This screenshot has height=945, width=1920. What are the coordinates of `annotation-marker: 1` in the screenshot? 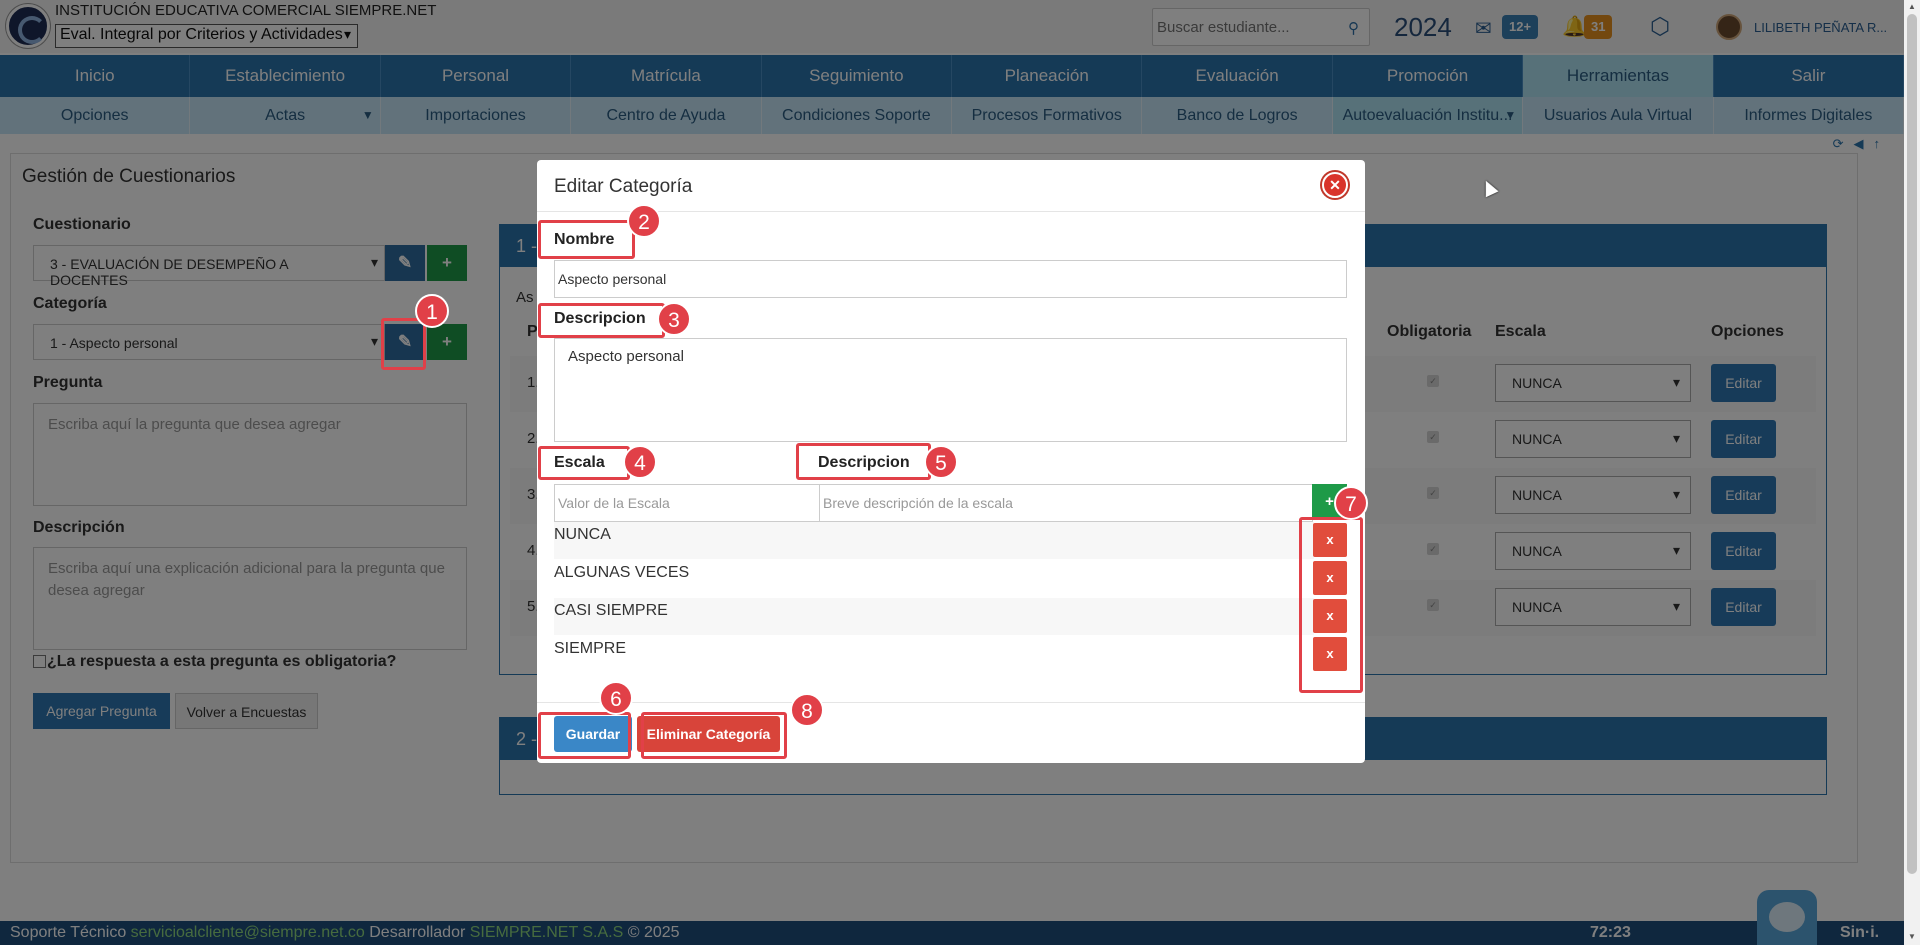 It's located at (432, 311).